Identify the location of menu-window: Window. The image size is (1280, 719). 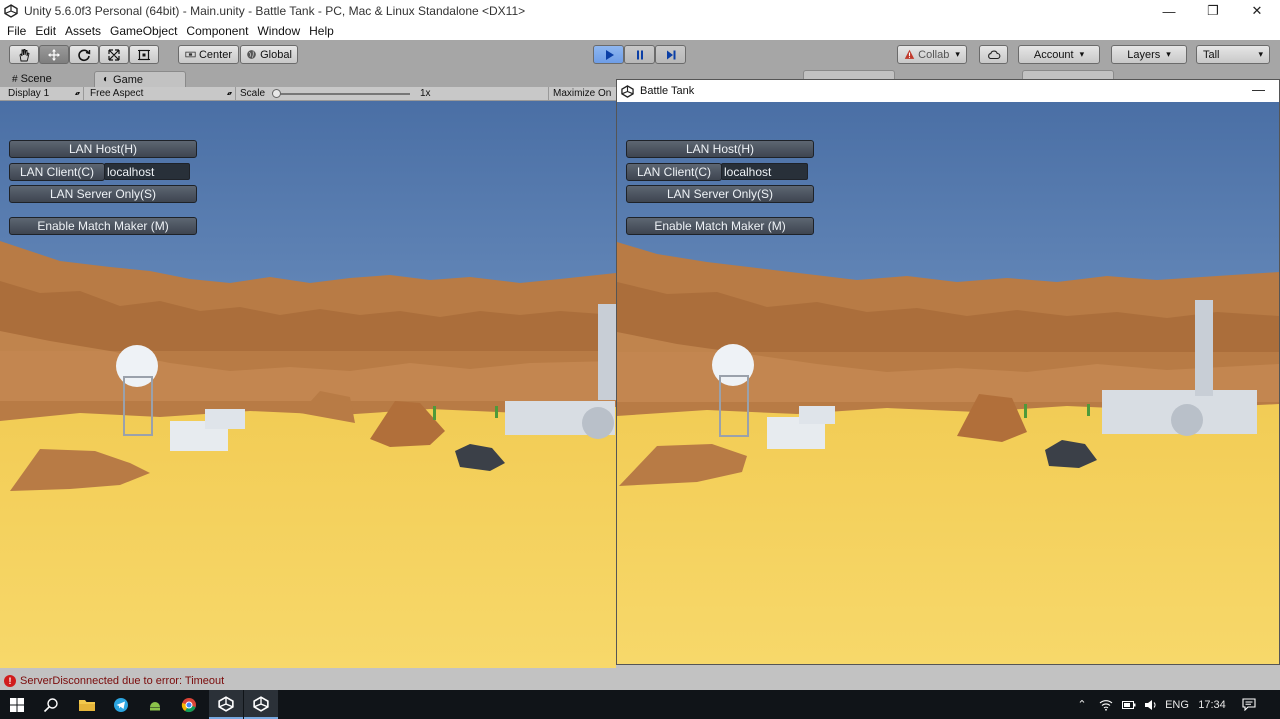
(278, 31).